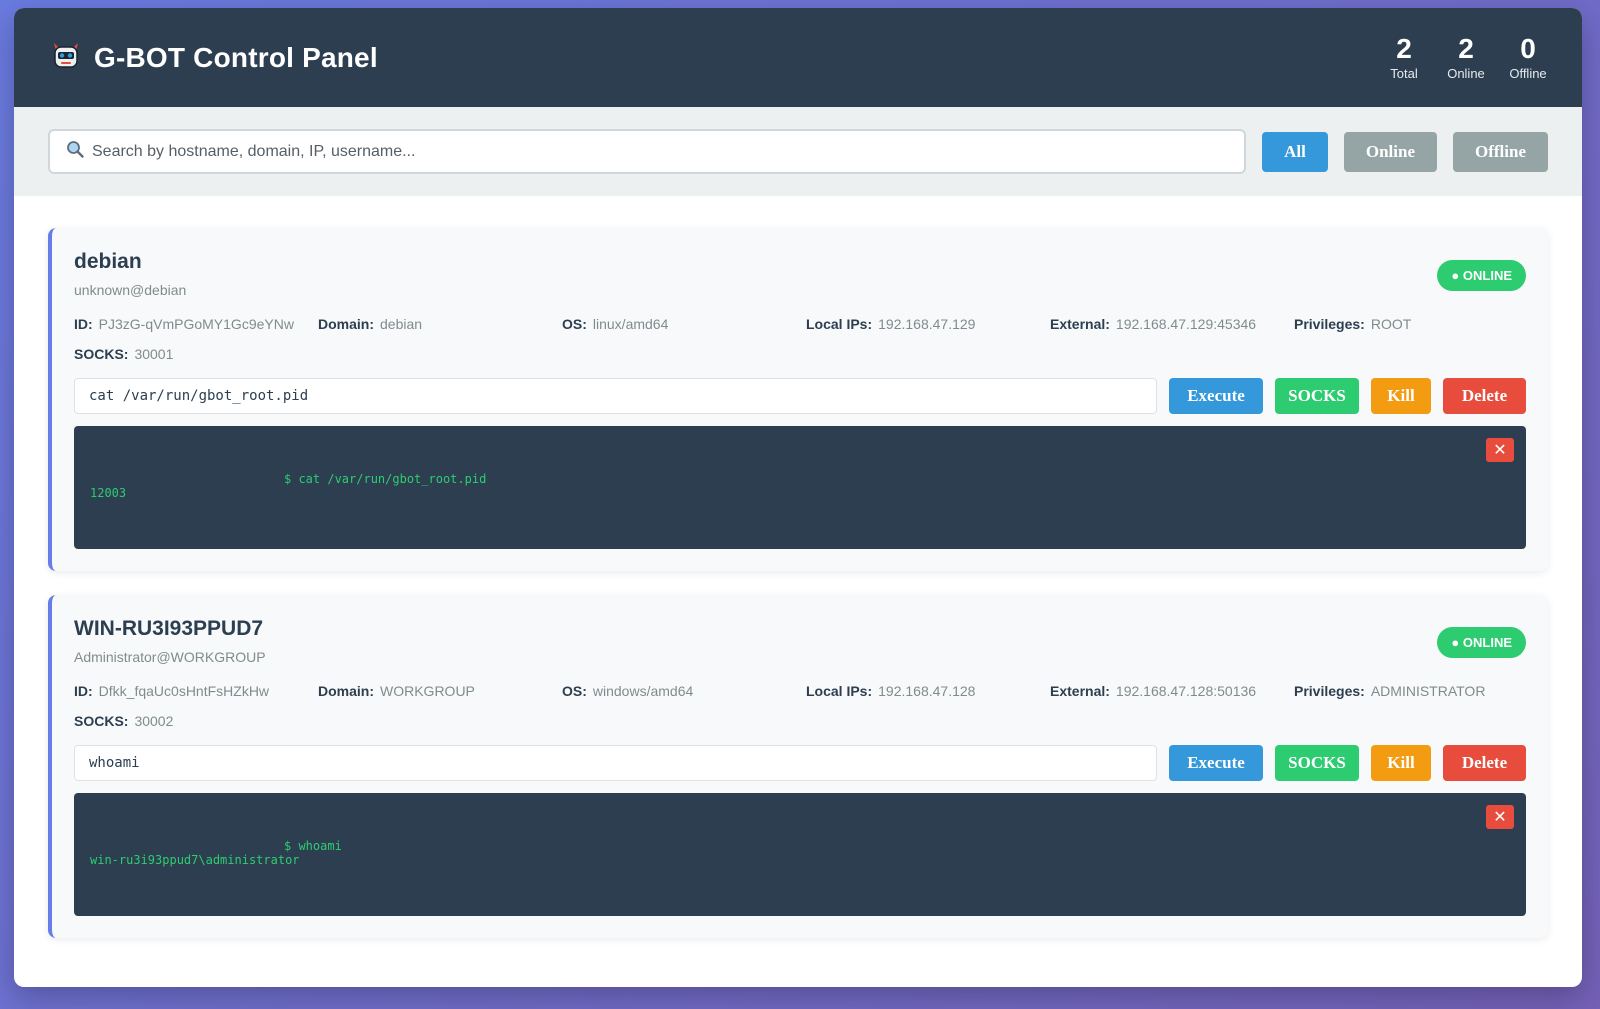 The image size is (1600, 1009). I want to click on info-external: External: 192.168.47.129:45346, so click(1172, 324).